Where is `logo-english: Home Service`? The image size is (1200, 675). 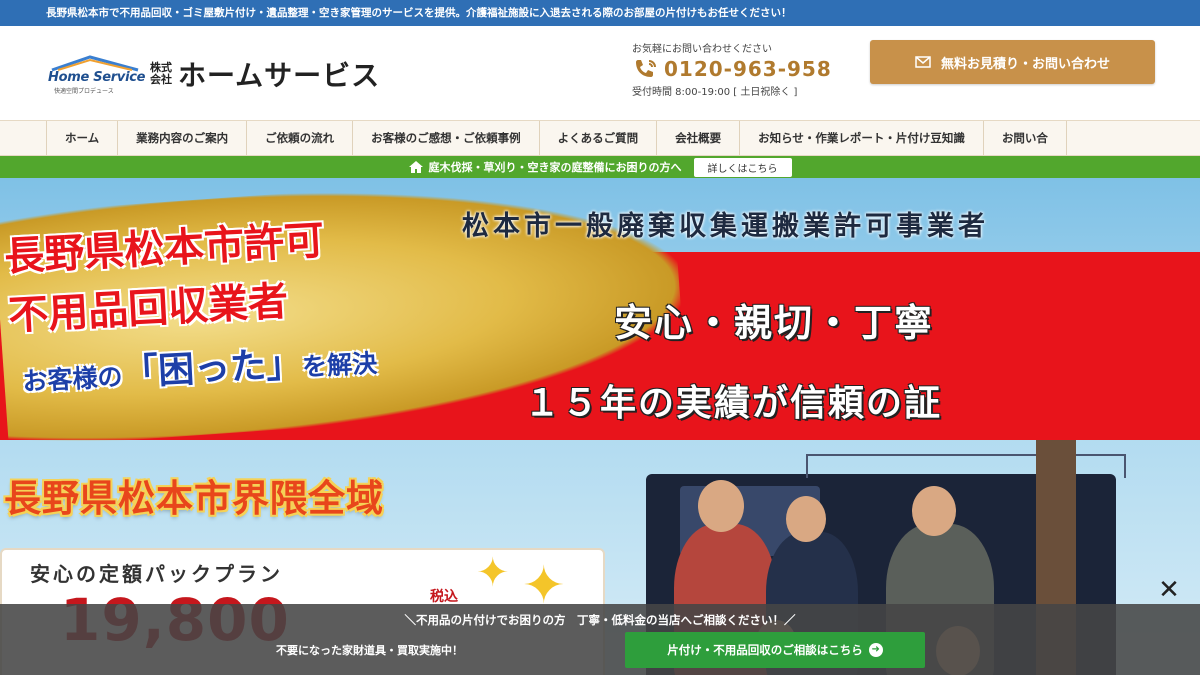
logo-english: Home Service is located at coordinates (97, 77).